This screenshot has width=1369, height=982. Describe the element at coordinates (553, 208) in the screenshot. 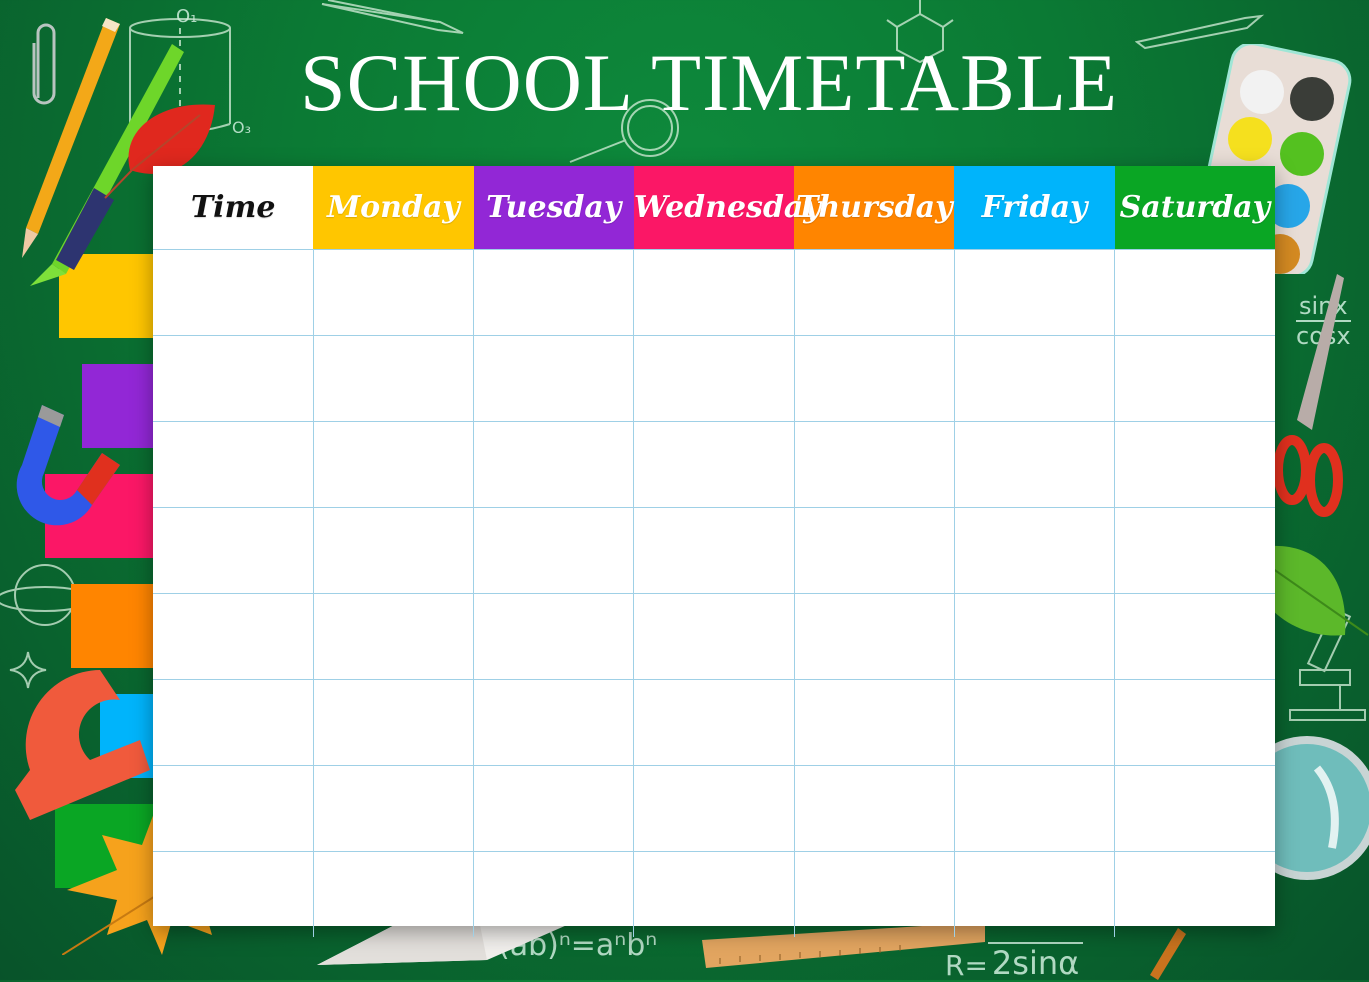

I see `column-header-tuesday: Tuesday` at that location.